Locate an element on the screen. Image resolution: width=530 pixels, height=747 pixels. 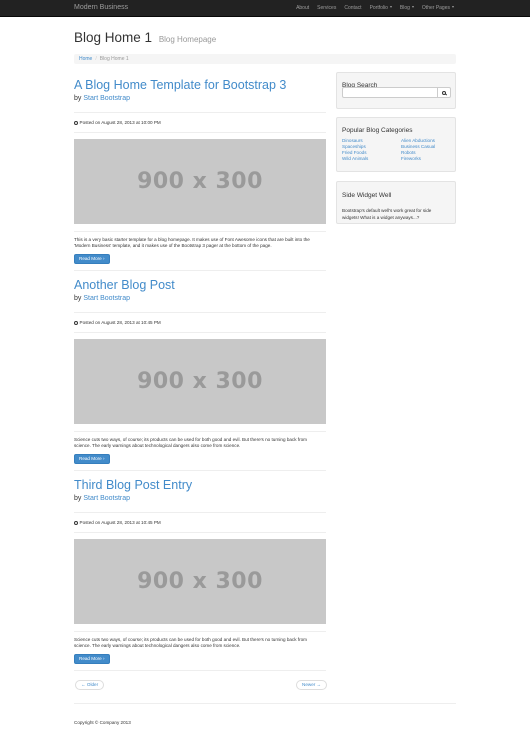
pager-newer-button: Newer → is located at coordinates (312, 685).